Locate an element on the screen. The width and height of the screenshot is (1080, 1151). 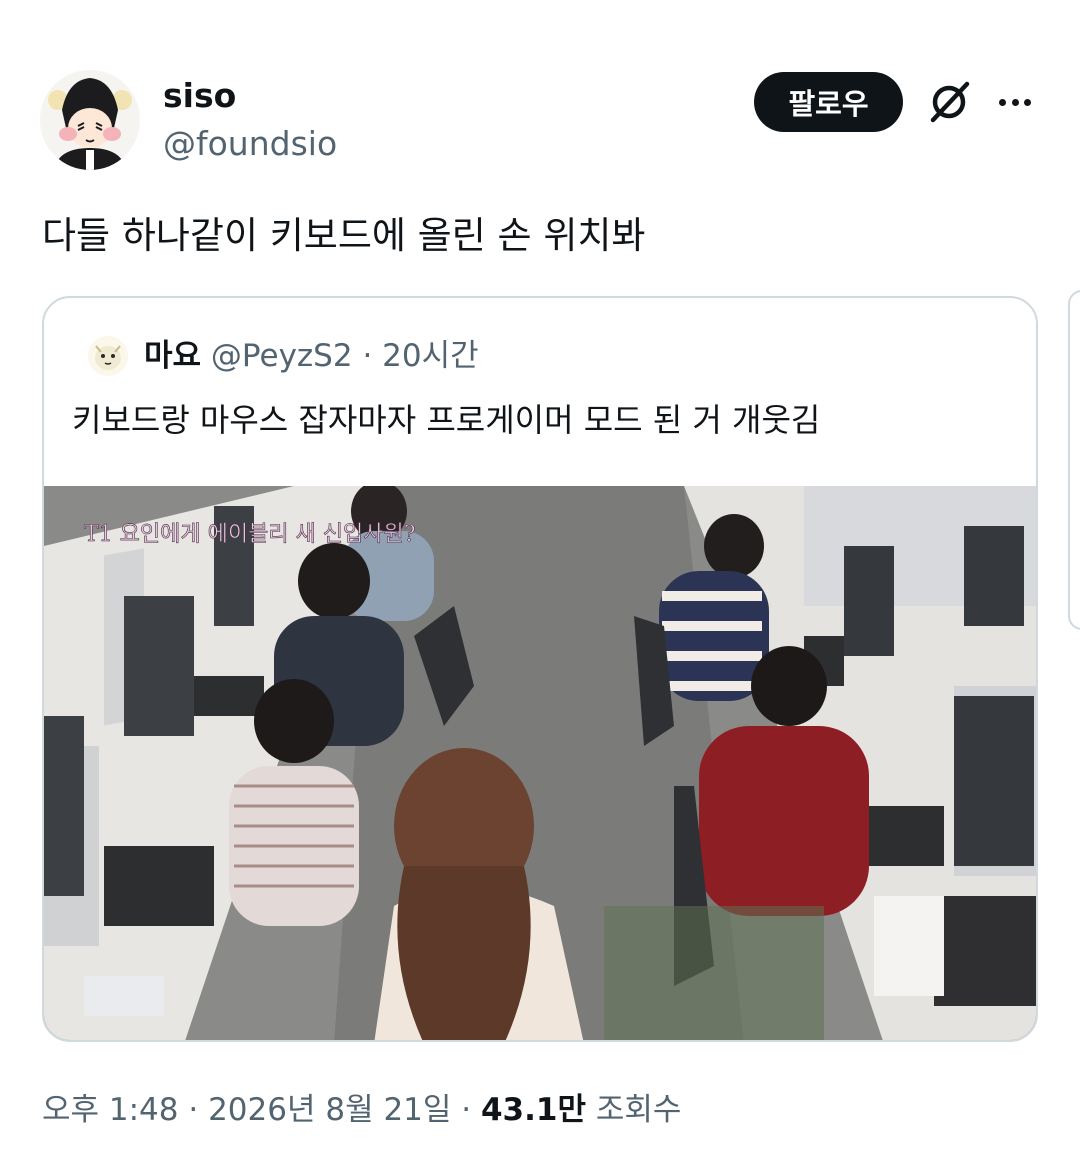
quoted-author-avatar is located at coordinates (108, 356).